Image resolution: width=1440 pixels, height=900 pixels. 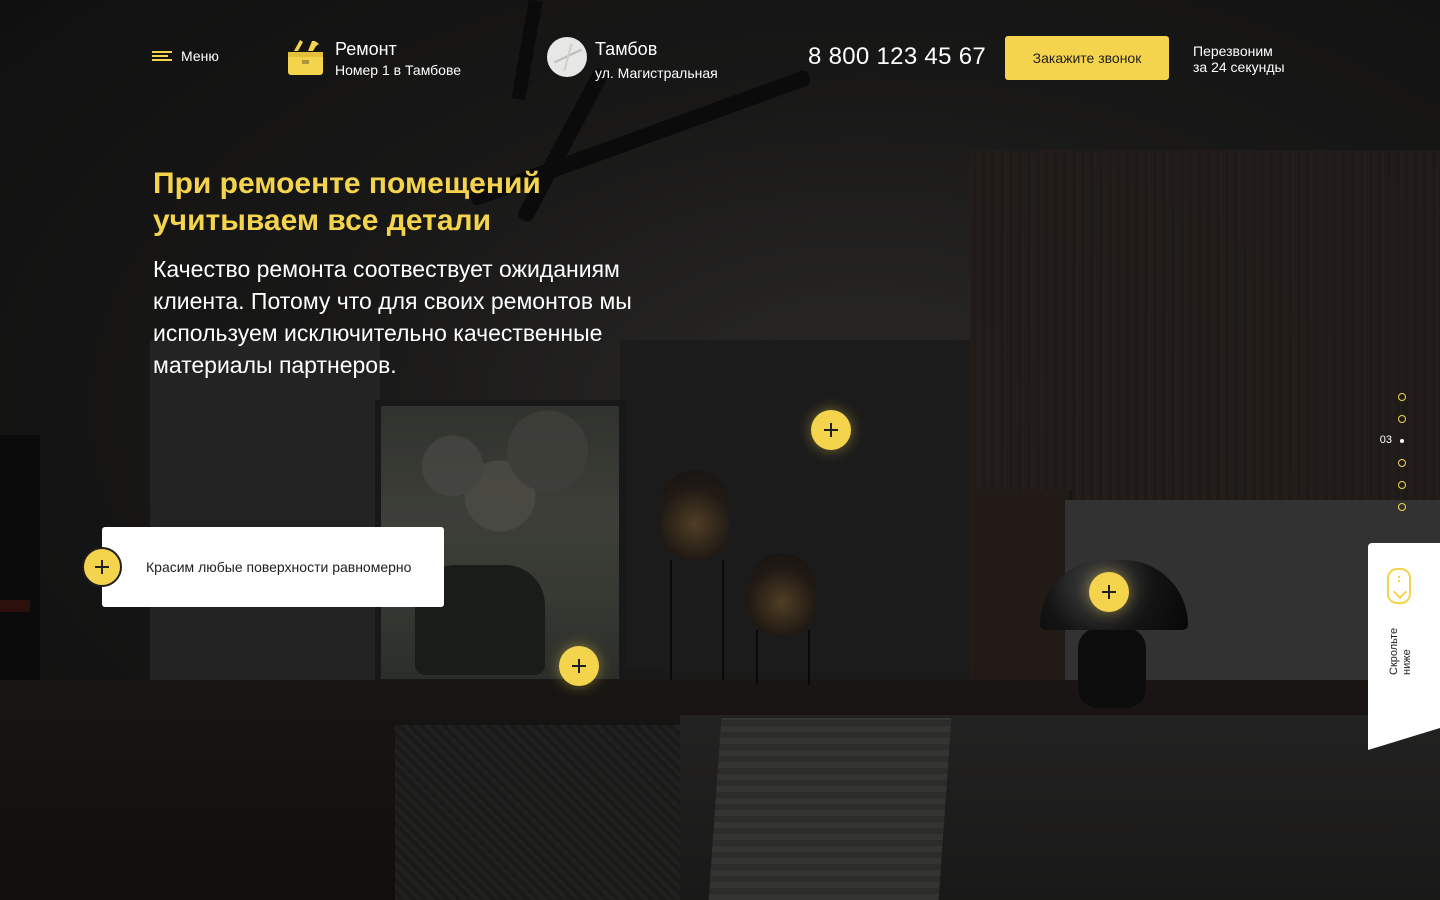 I want to click on hero-title-line: При ремоенте помещений, so click(x=347, y=183).